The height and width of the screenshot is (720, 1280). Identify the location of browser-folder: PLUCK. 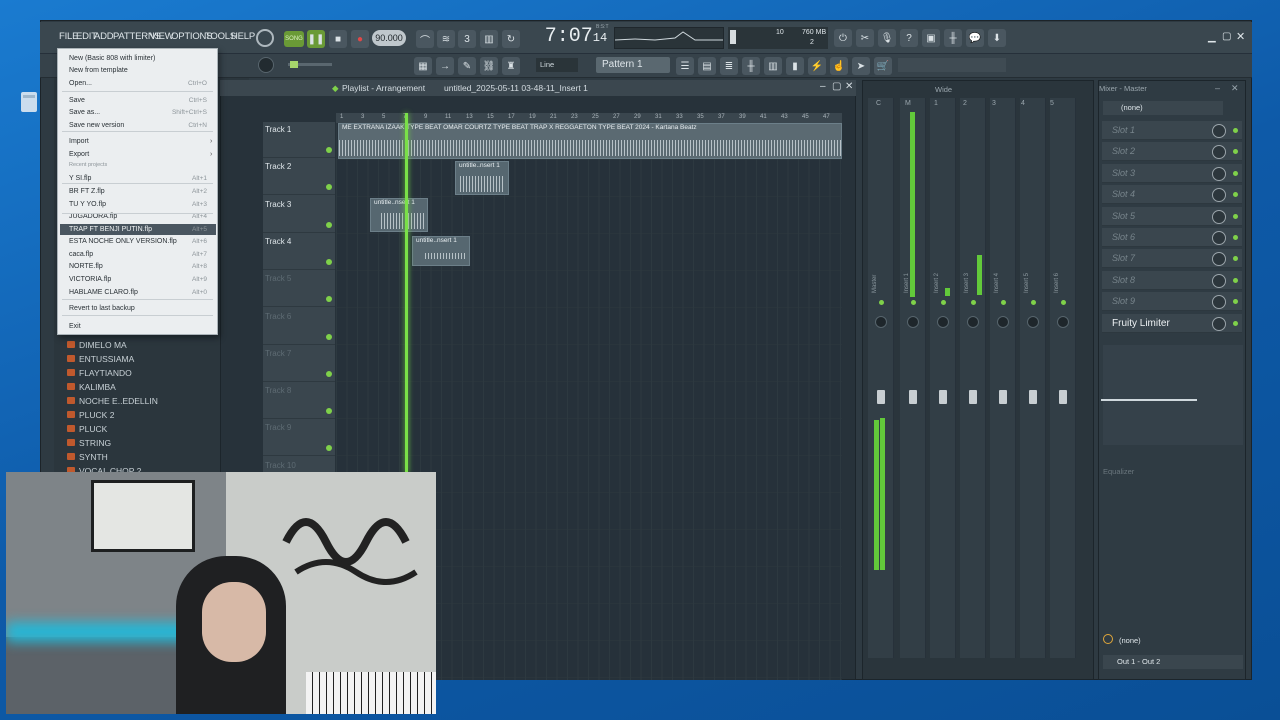
(87, 429).